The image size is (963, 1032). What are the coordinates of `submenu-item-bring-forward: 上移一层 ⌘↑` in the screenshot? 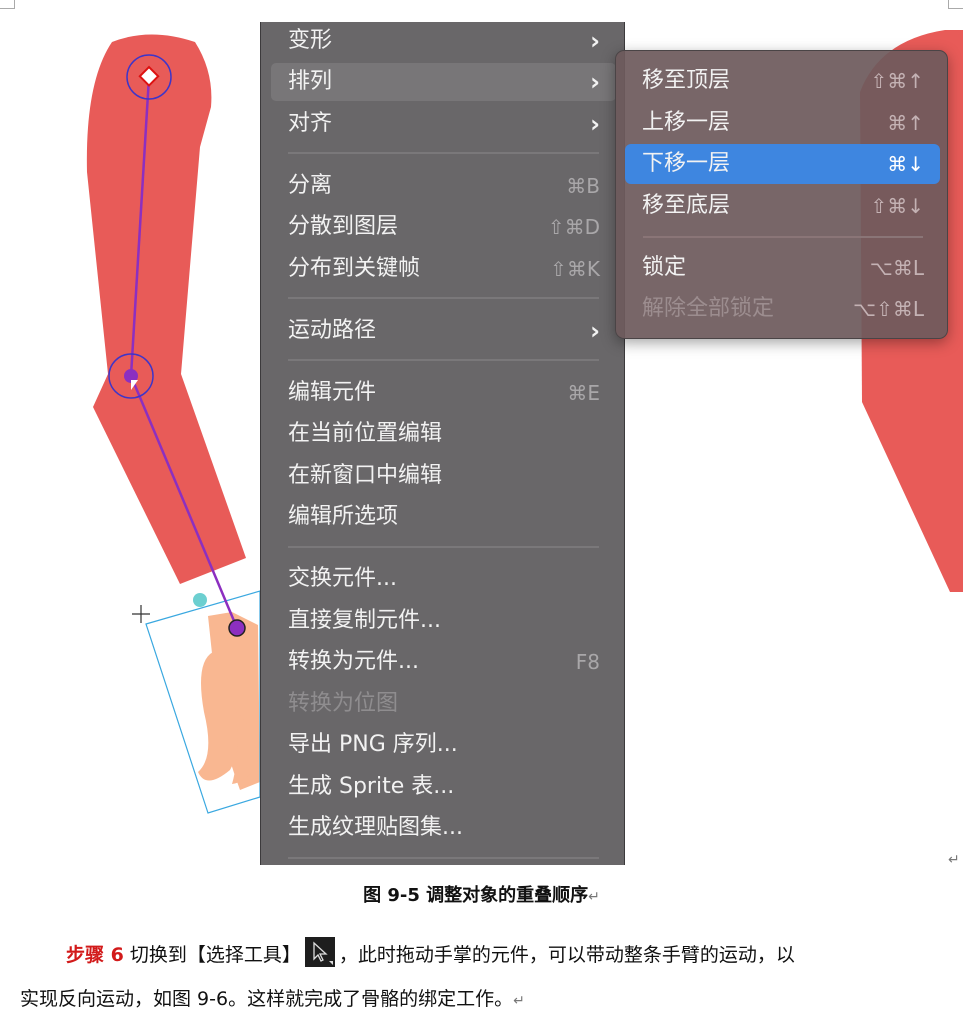 It's located at (782, 123).